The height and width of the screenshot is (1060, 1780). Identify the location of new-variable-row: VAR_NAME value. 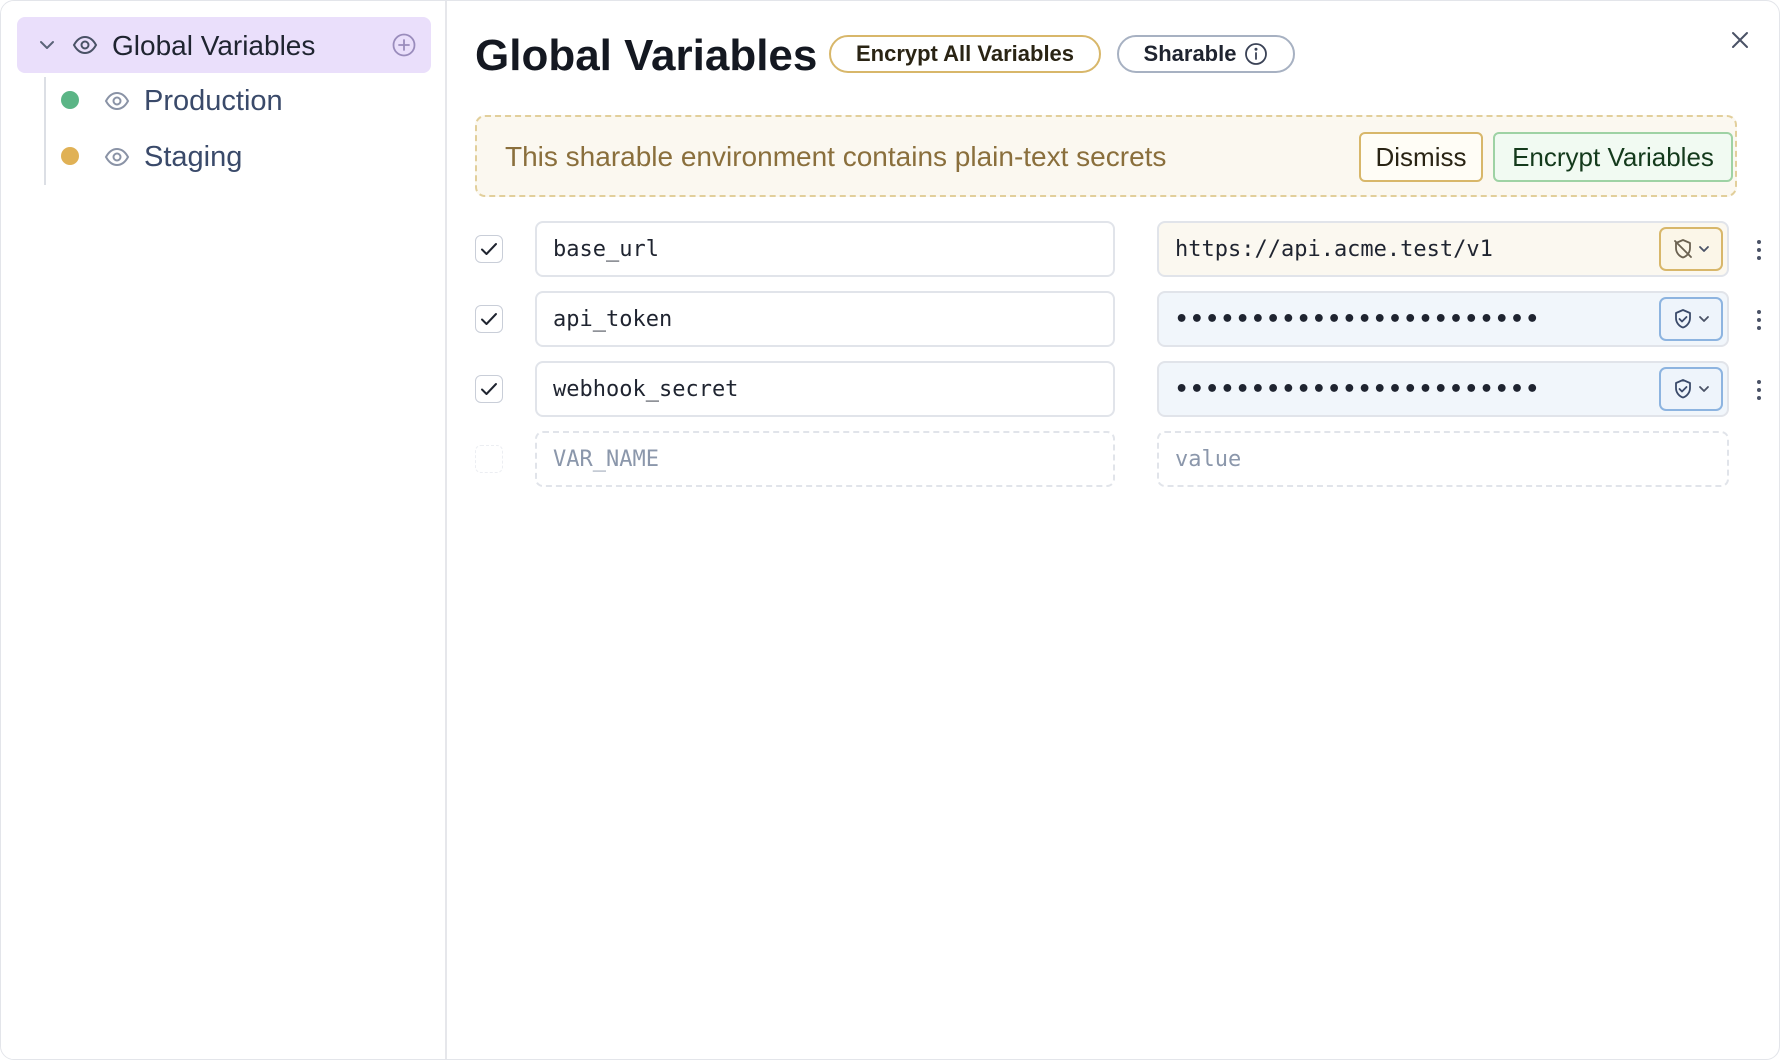
(1120, 459).